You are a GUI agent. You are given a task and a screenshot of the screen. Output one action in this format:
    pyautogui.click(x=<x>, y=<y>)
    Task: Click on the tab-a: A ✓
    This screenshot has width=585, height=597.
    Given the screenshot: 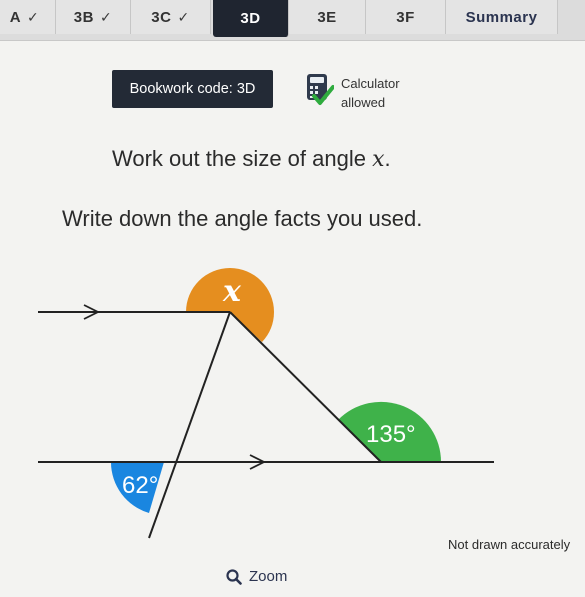 What is the action you would take?
    pyautogui.click(x=28, y=17)
    